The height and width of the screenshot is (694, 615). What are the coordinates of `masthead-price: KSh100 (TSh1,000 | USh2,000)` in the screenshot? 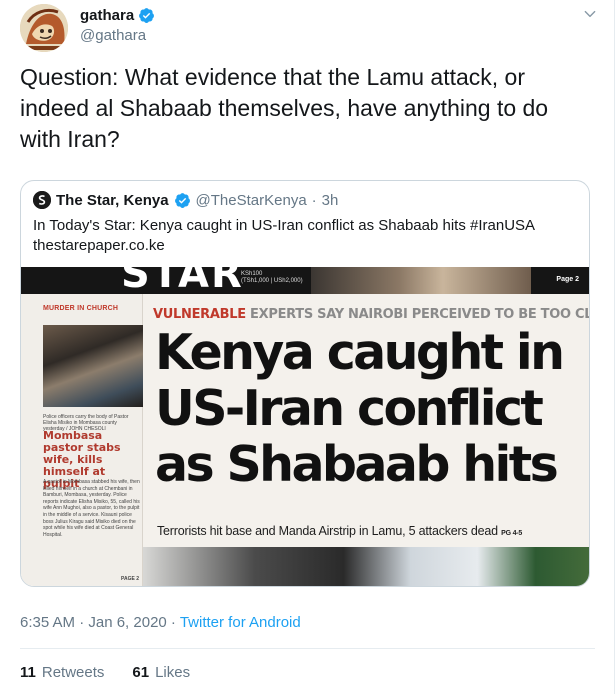 It's located at (272, 278).